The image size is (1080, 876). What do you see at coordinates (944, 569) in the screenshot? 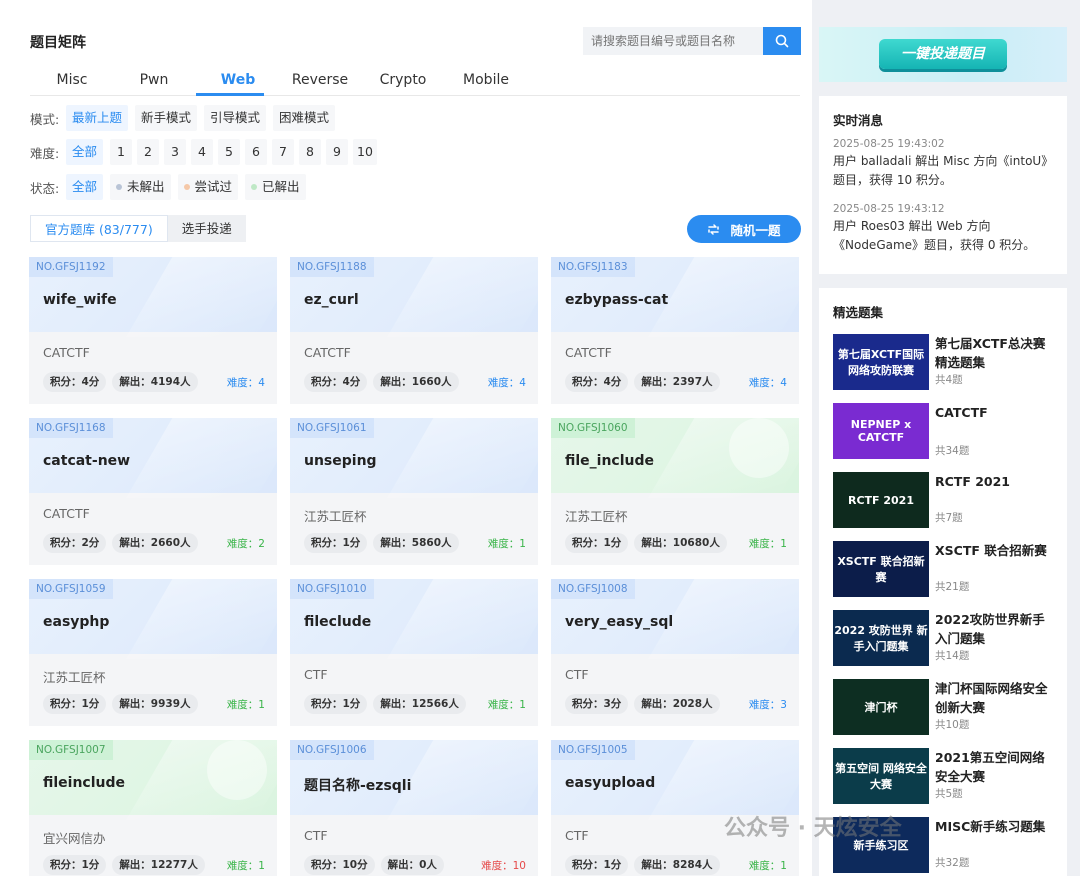
I see `featured-set-item: XSCTF 联合招新赛 XSCTF 联合招新赛 共21题` at bounding box center [944, 569].